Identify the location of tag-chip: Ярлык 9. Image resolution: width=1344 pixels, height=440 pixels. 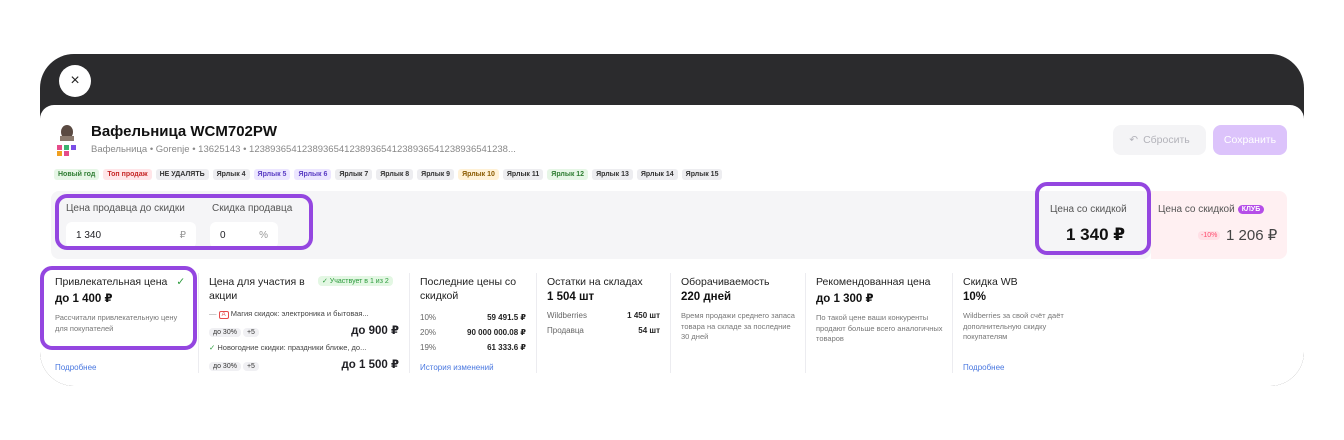
(436, 174).